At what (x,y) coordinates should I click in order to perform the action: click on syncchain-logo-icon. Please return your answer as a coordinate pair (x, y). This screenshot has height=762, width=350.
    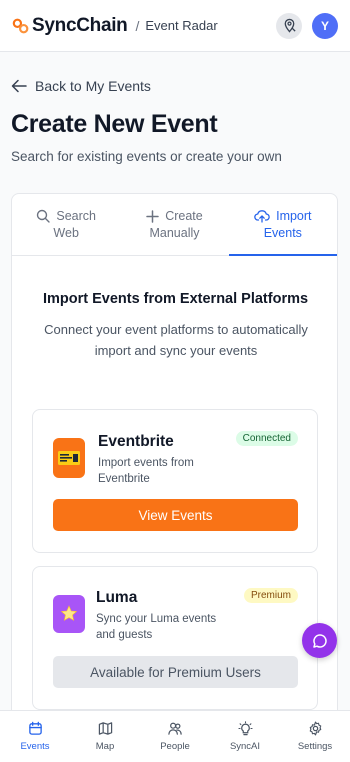
    Looking at the image, I should click on (20, 25).